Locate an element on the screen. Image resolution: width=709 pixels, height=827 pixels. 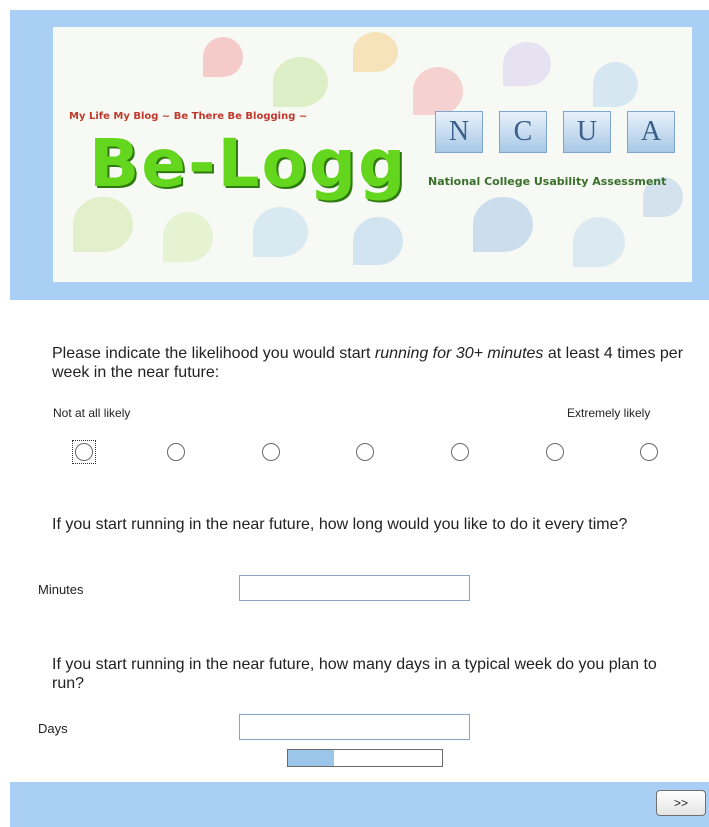
ncua-letter-u: U is located at coordinates (587, 132).